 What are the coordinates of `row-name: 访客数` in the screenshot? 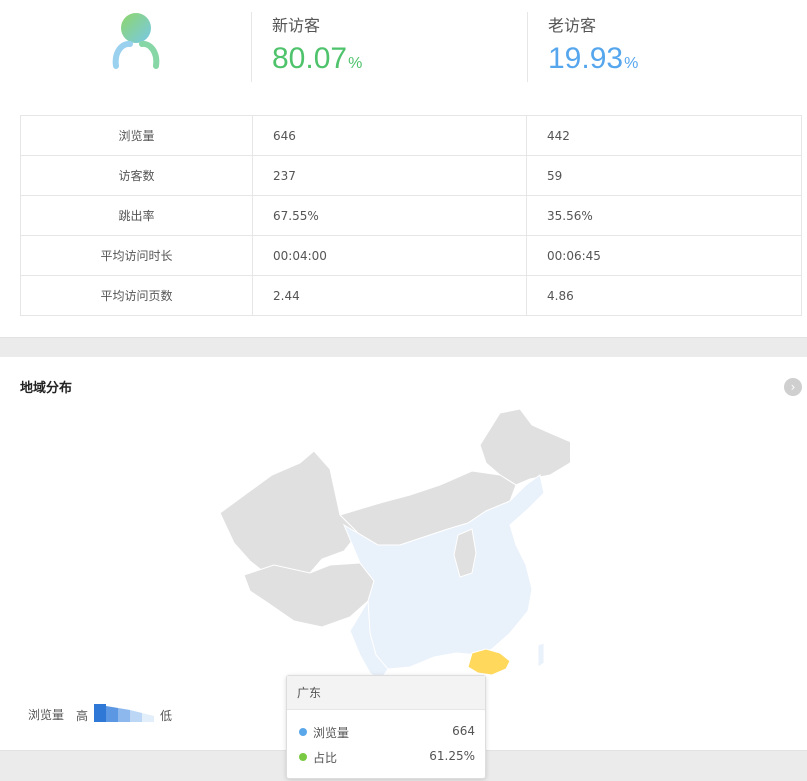 It's located at (136, 175).